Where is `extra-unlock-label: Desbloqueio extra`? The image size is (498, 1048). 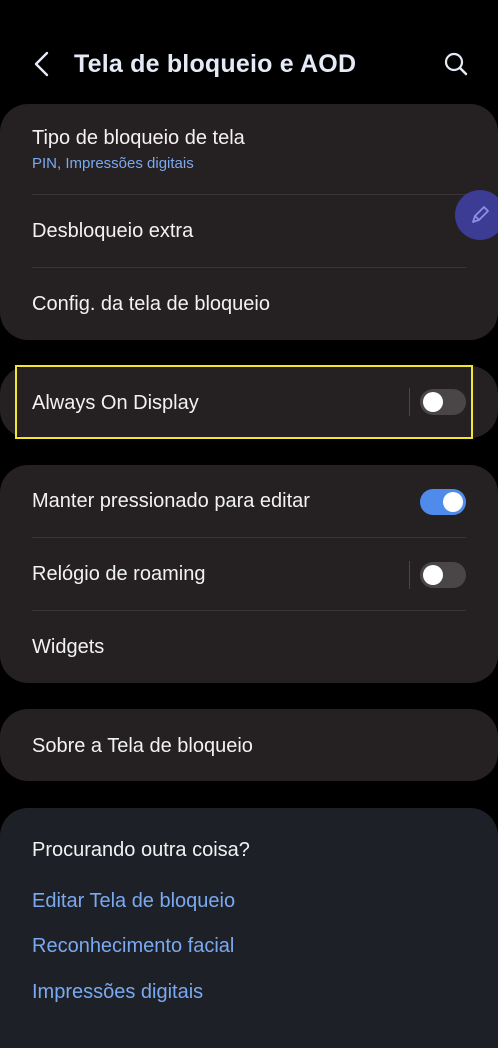
extra-unlock-label: Desbloqueio extra is located at coordinates (113, 231).